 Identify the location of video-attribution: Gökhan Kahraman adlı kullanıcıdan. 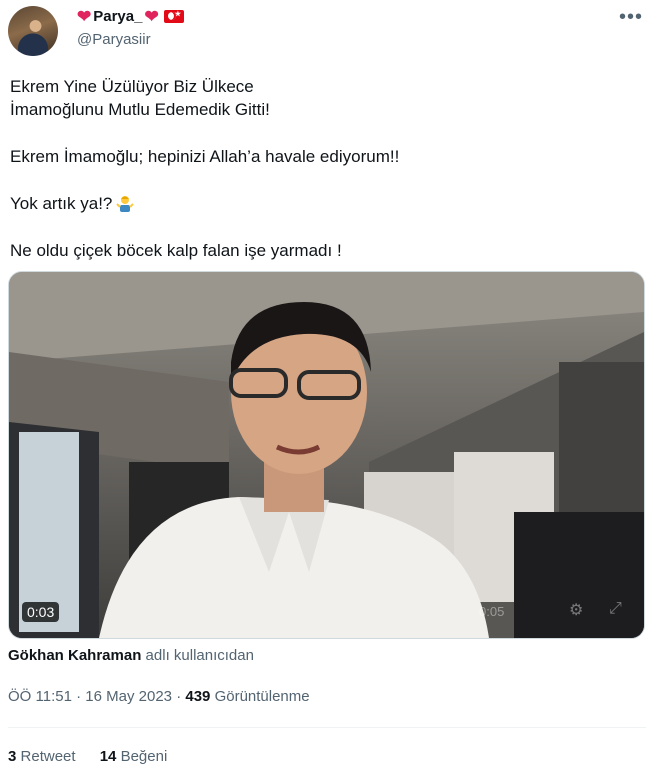
(131, 655).